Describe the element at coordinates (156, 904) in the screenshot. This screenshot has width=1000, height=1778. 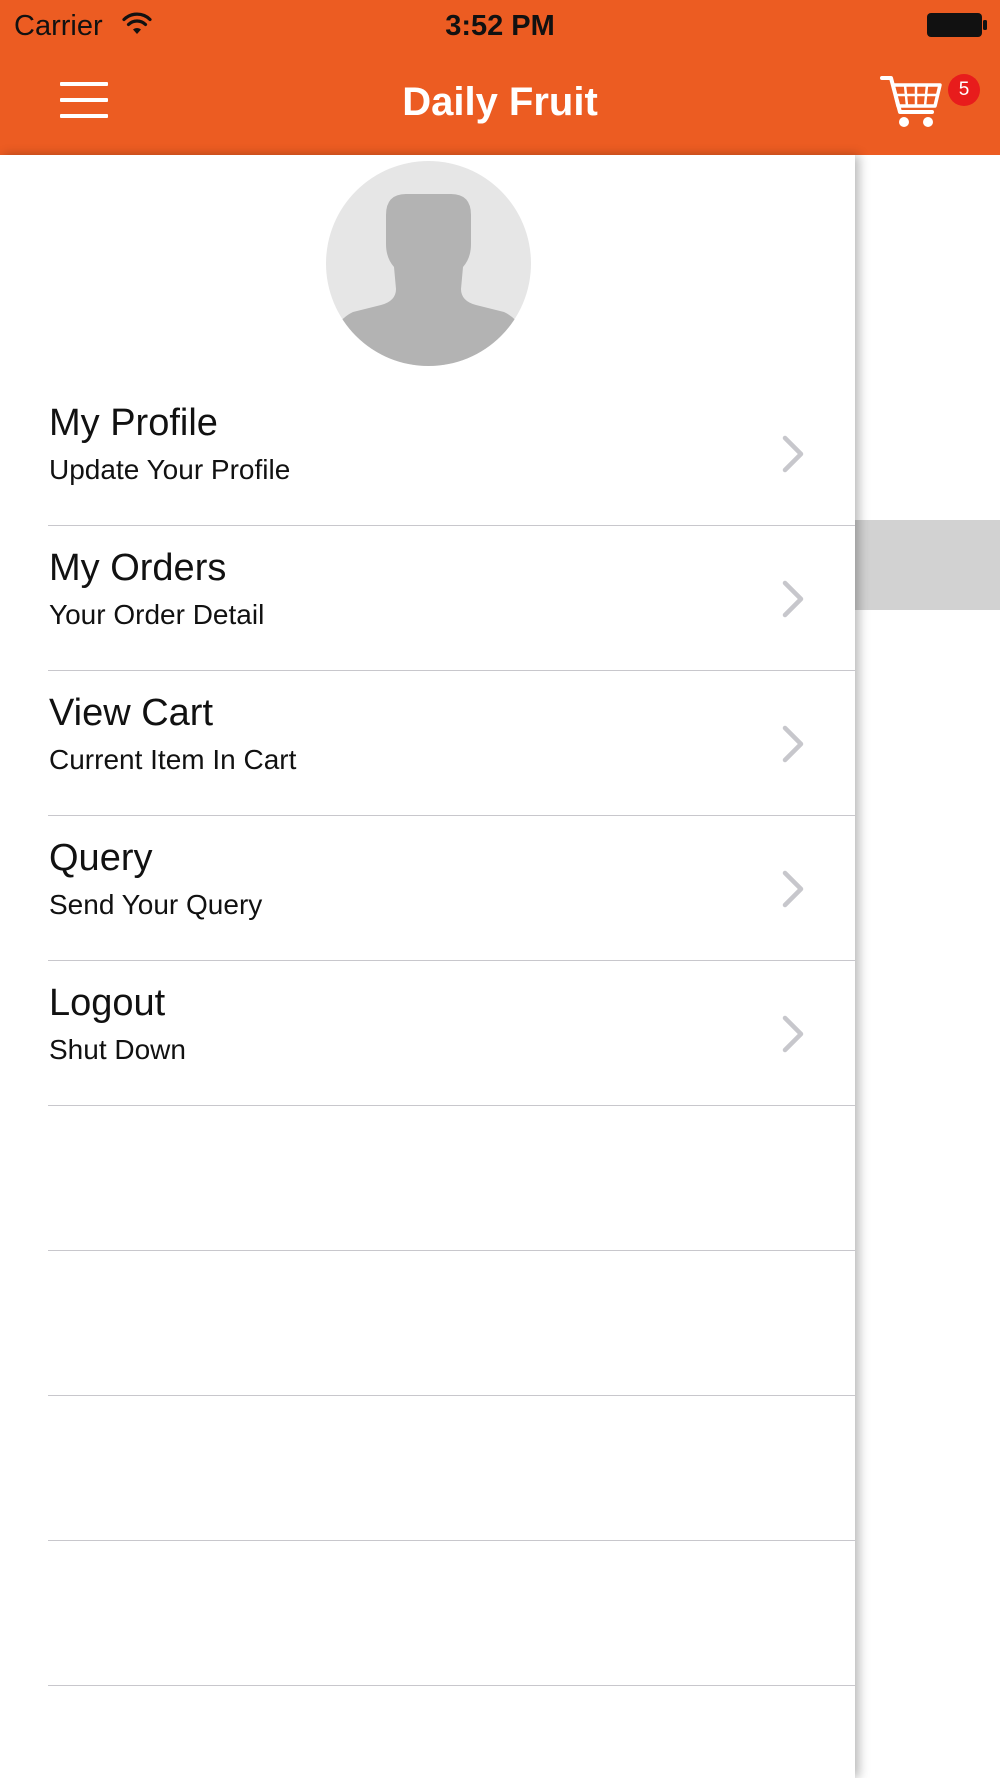
I see `menu-item-subtitle: Send Your Query` at that location.